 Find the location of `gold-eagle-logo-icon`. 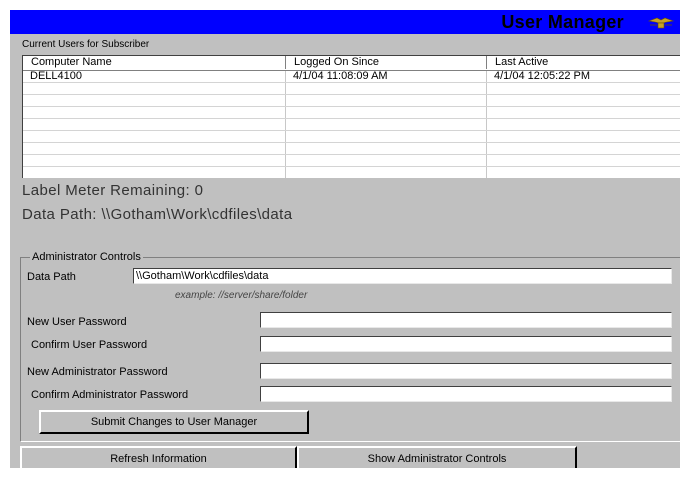

gold-eagle-logo-icon is located at coordinates (661, 23).